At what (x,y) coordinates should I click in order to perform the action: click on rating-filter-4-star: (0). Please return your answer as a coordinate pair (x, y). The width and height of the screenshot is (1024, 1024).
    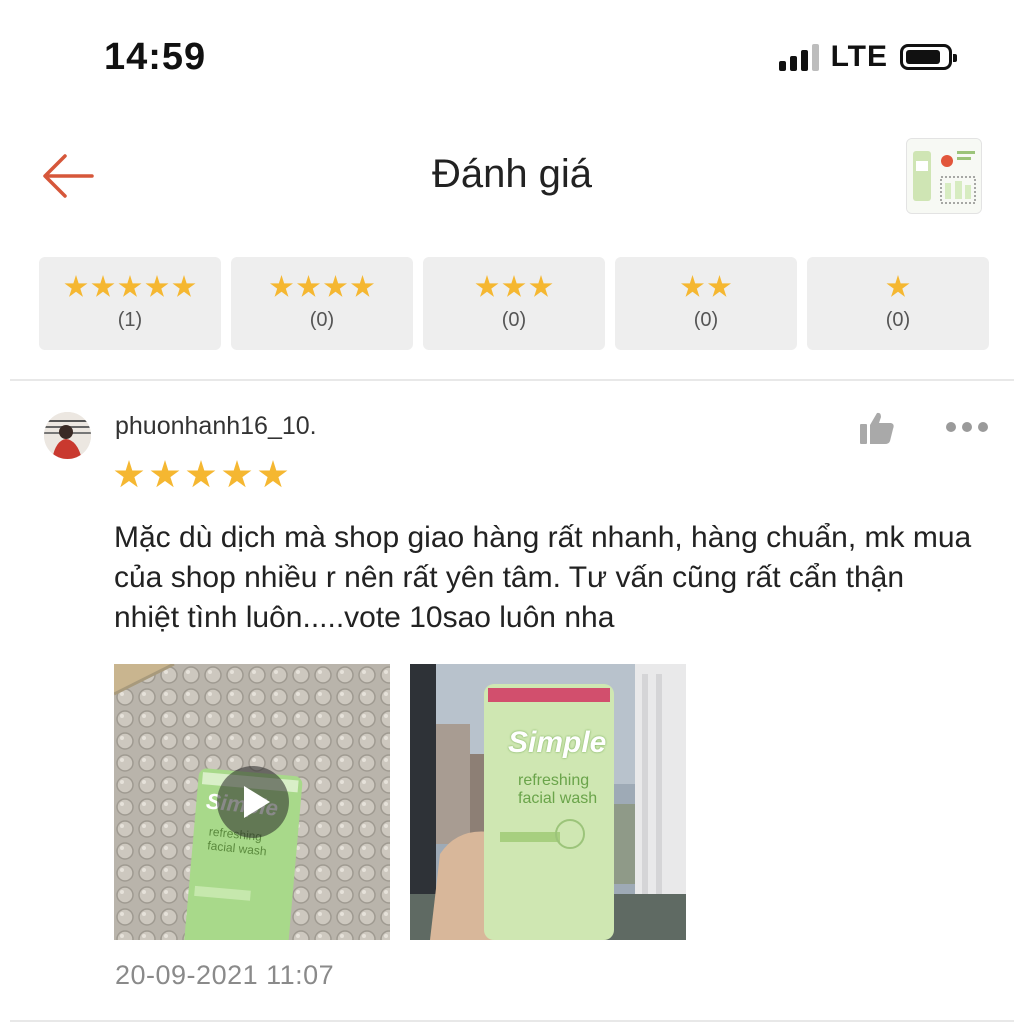
    Looking at the image, I should click on (322, 303).